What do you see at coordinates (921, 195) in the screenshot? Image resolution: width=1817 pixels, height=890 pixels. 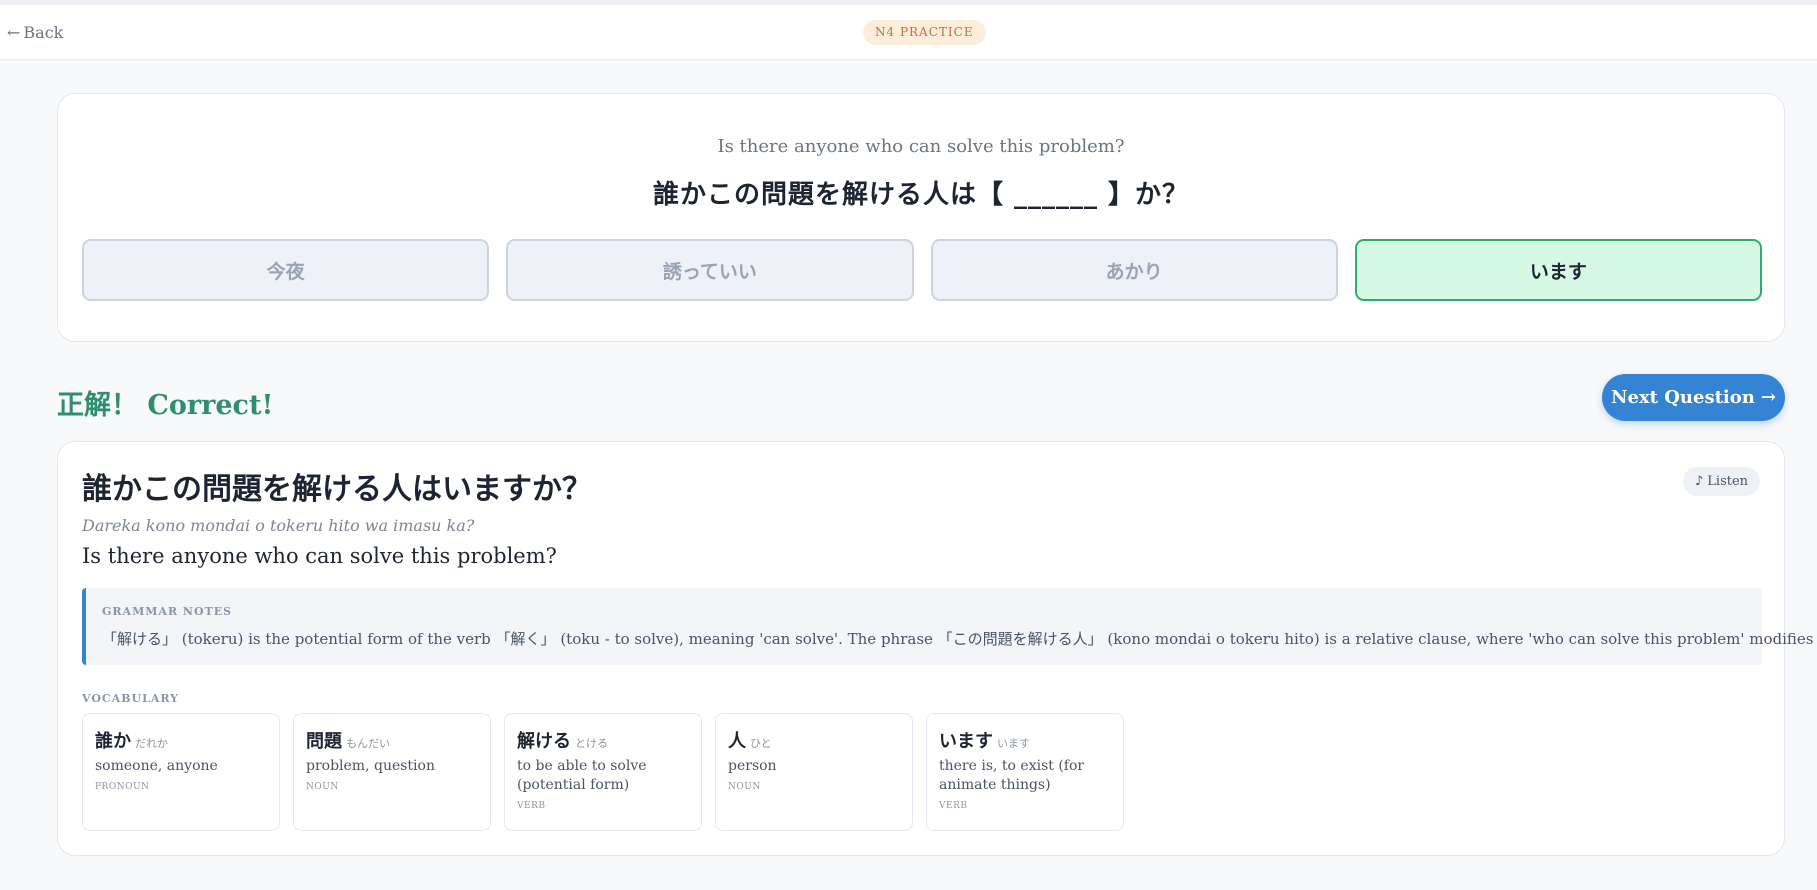 I see `question-japanese: 誰かこの問題を解ける人は【 ______ 】か？` at bounding box center [921, 195].